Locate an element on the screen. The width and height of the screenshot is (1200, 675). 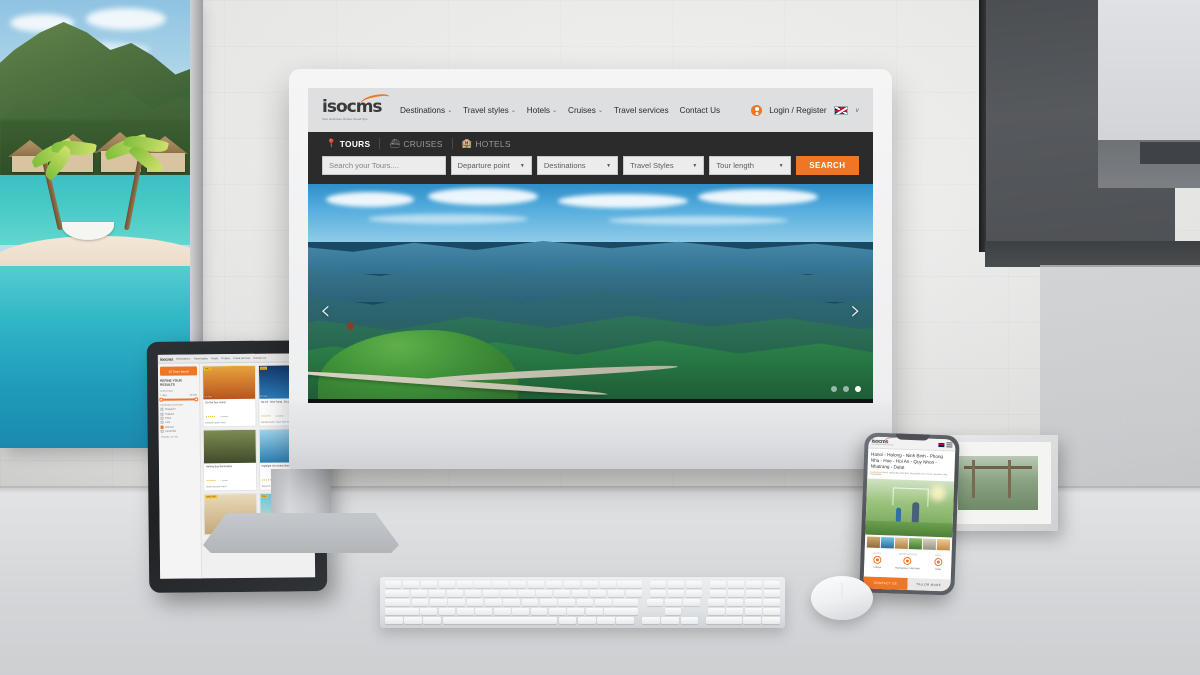
nav-item-destinations: Destinations ⌄ is located at coordinates (426, 110).